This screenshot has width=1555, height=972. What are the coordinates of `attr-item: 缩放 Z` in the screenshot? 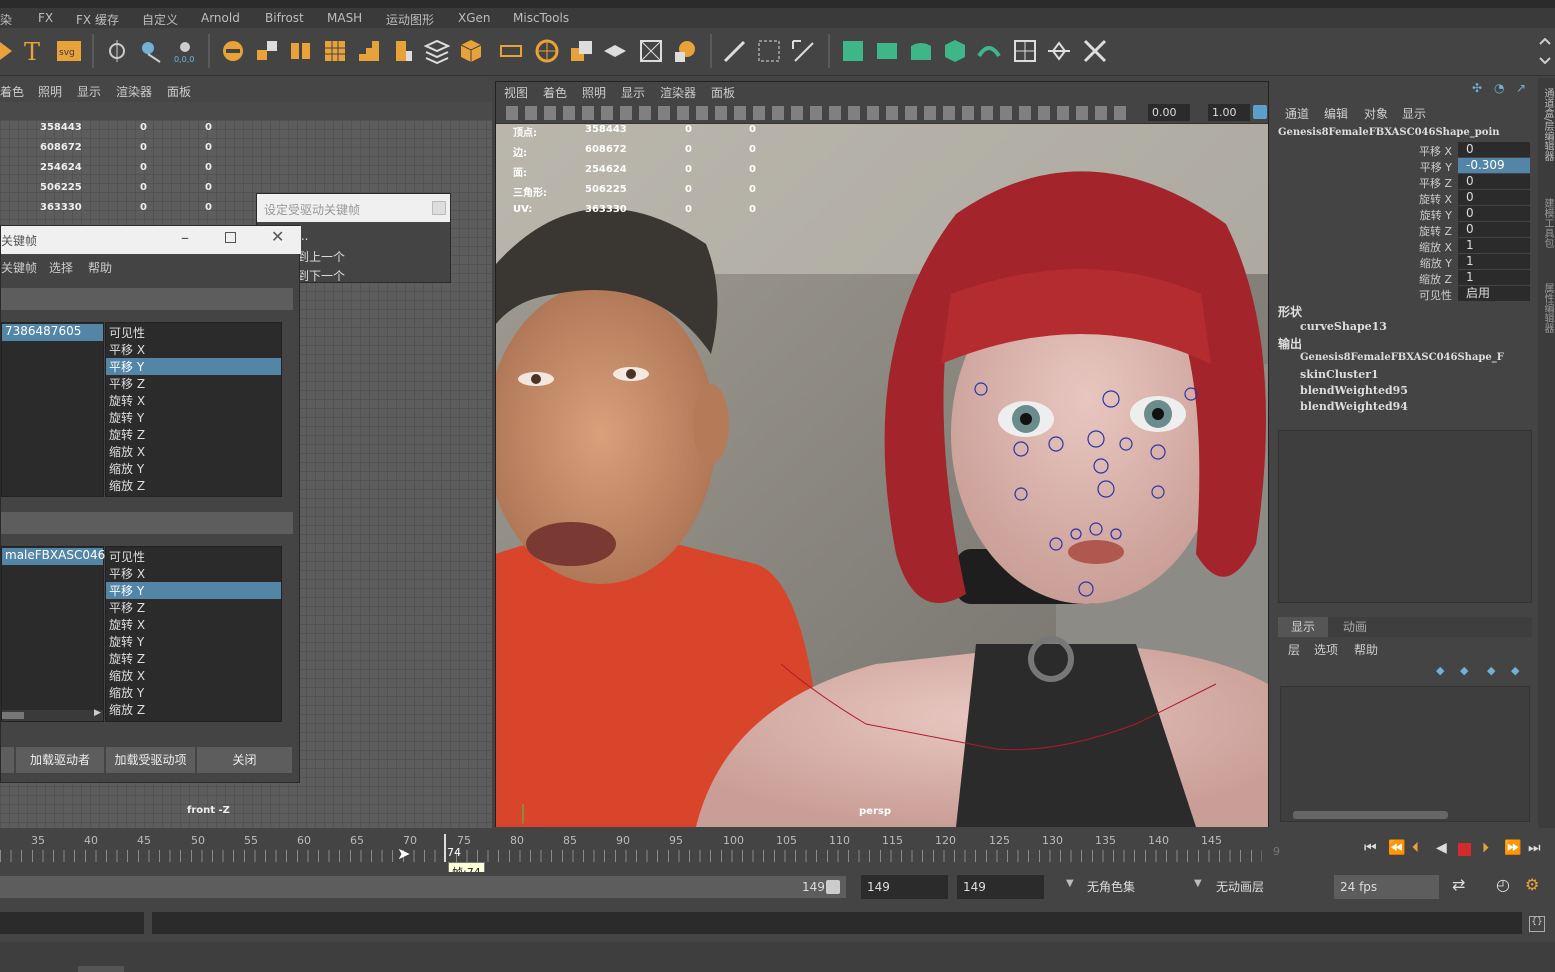 It's located at (193, 485).